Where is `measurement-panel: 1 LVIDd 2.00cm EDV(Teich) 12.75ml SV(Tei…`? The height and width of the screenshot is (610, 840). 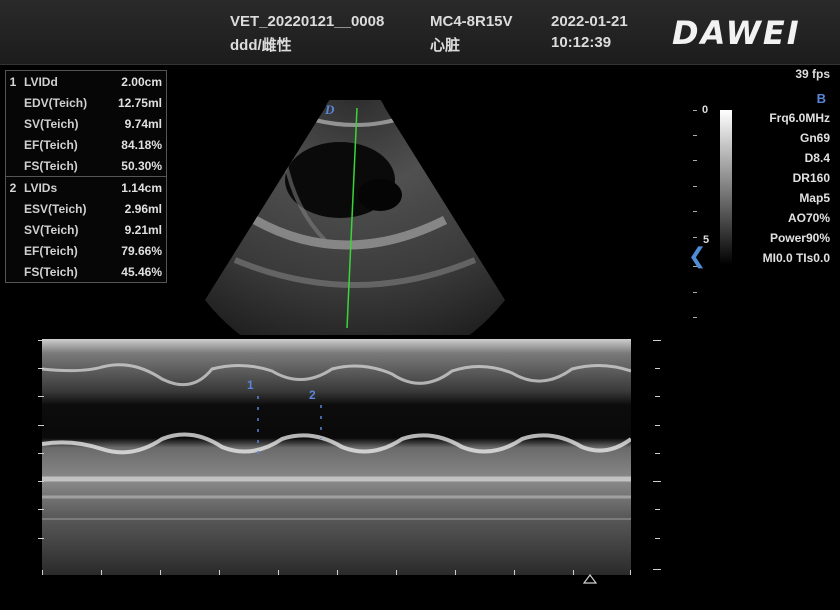 measurement-panel: 1 LVIDd 2.00cm EDV(Teich) 12.75ml SV(Tei… is located at coordinates (86, 176).